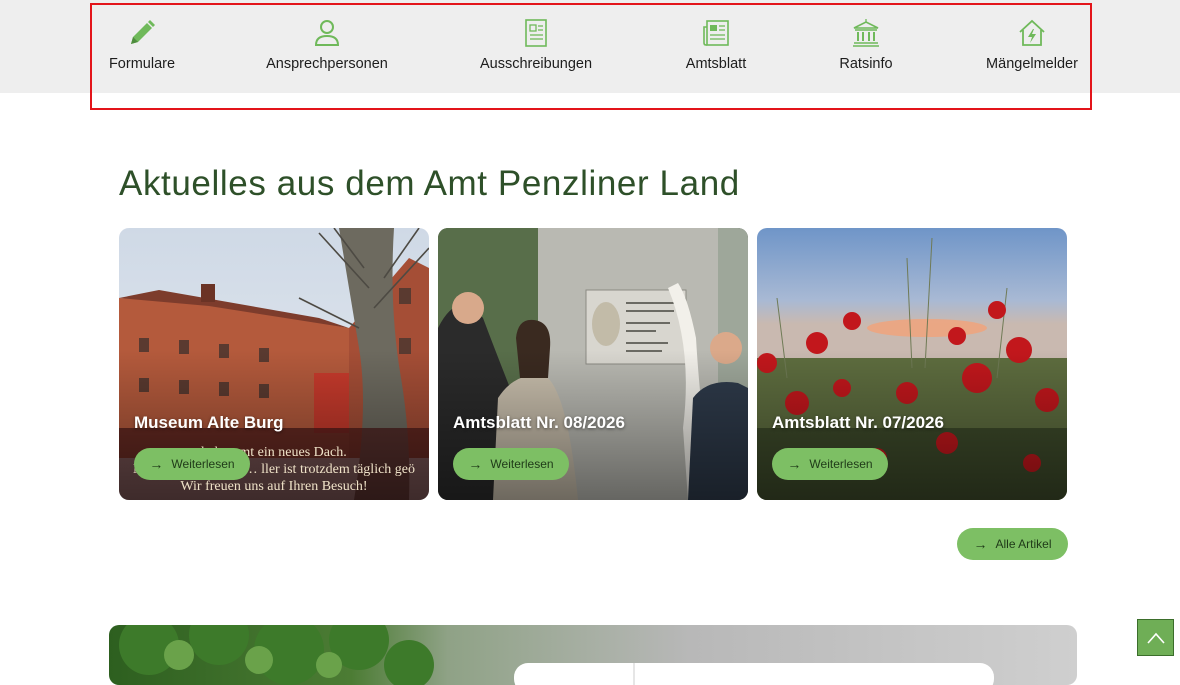 The image size is (1180, 685). What do you see at coordinates (716, 33) in the screenshot?
I see `newspaper-icon` at bounding box center [716, 33].